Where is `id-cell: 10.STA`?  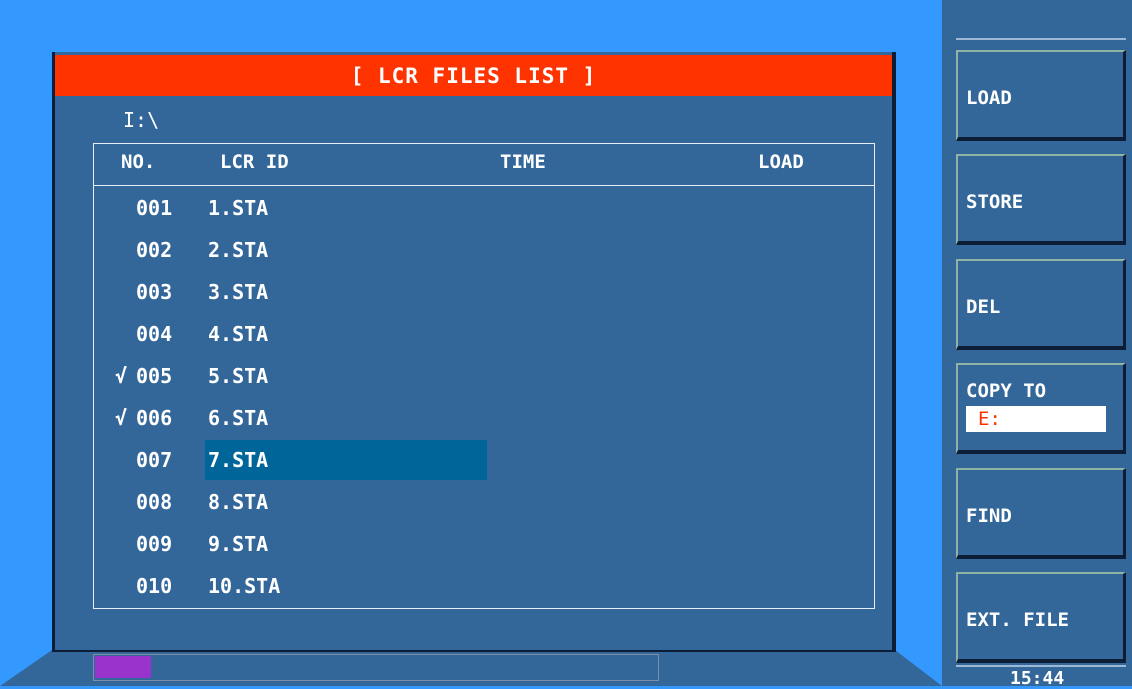 id-cell: 10.STA is located at coordinates (346, 586).